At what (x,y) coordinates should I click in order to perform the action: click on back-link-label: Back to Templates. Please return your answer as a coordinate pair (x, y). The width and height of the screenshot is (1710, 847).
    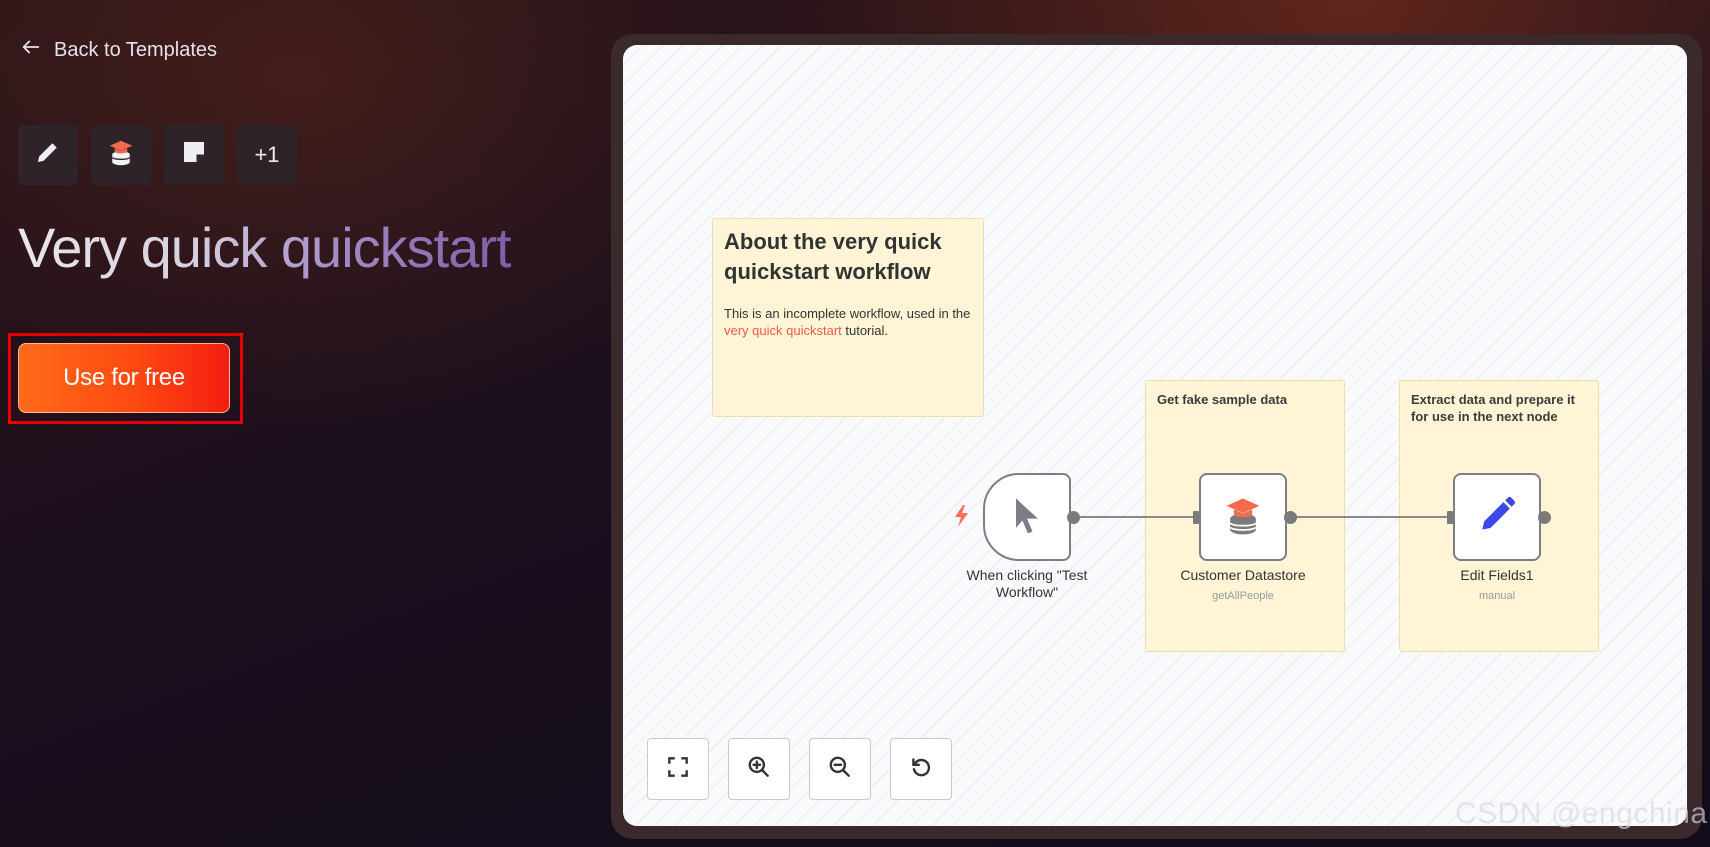
    Looking at the image, I should click on (136, 49).